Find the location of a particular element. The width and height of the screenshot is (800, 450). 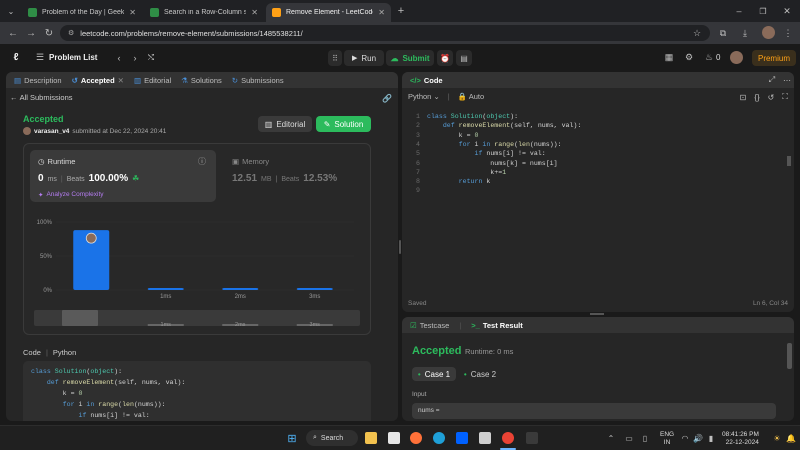

horizontal-splitter is located at coordinates (597, 314).